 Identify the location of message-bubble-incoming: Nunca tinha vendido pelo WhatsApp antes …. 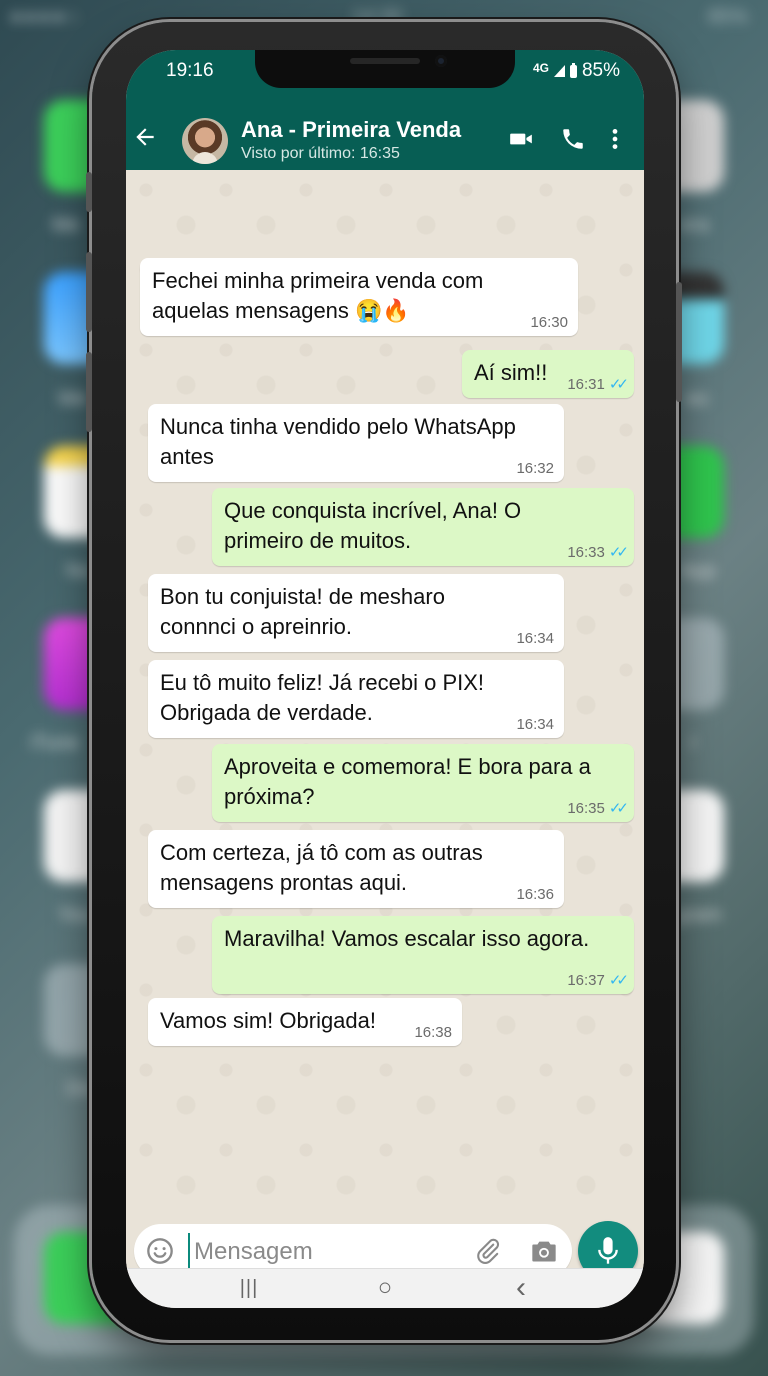
(356, 443).